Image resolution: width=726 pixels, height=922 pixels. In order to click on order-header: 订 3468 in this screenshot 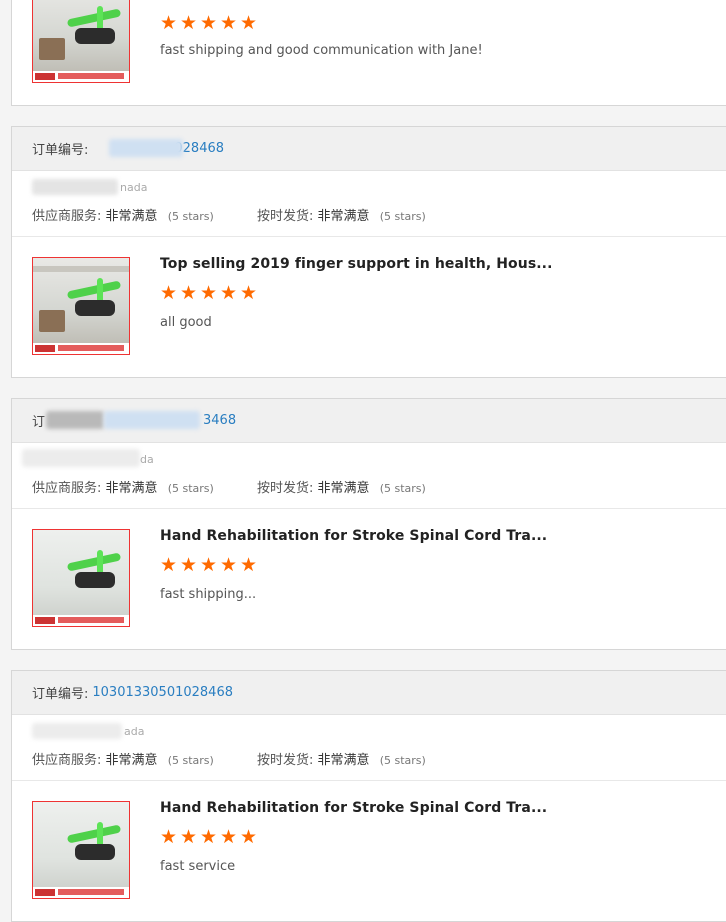, I will do `click(369, 421)`.